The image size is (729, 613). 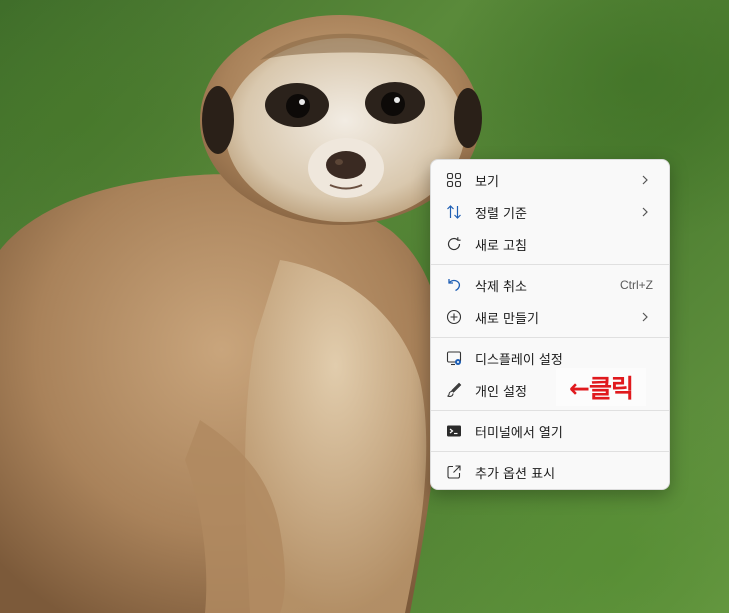 I want to click on menu-item-open-in-terminal: 터미널에서 열기, so click(x=550, y=431).